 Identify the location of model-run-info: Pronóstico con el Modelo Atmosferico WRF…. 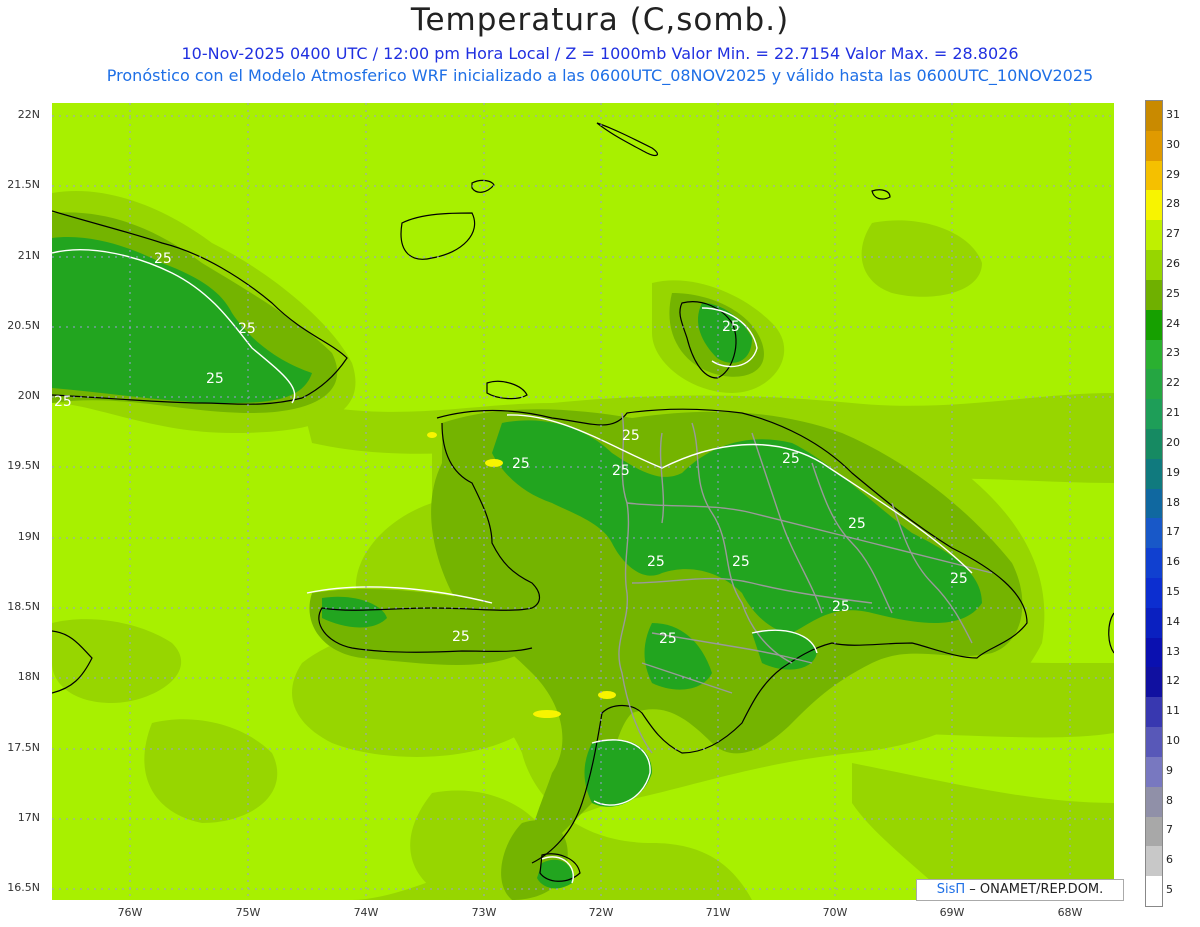
(600, 75).